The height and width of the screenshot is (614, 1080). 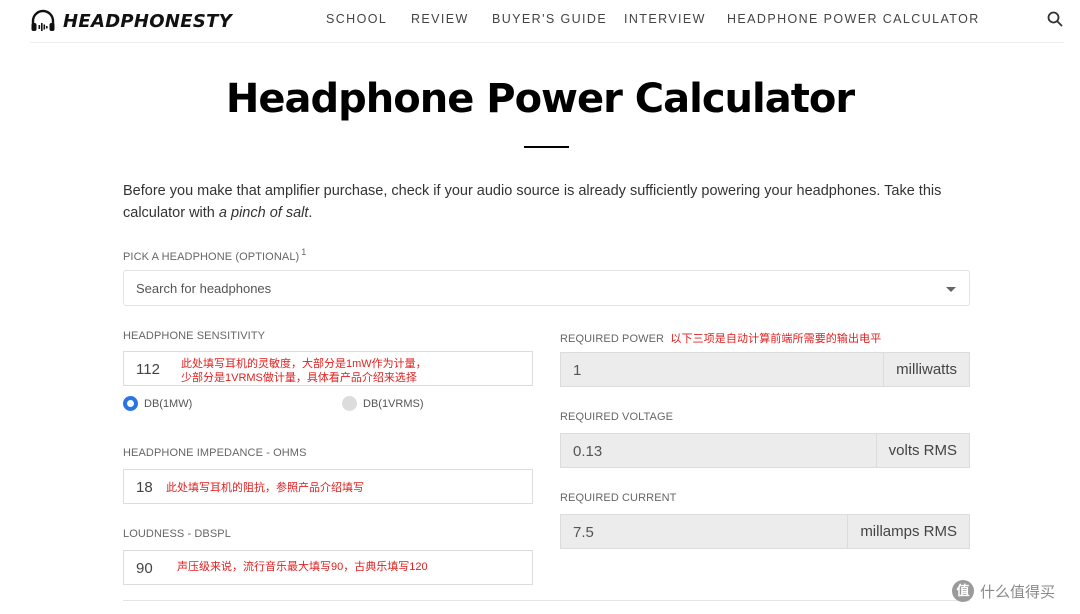 What do you see at coordinates (546, 600) in the screenshot?
I see `form-bottom-divider` at bounding box center [546, 600].